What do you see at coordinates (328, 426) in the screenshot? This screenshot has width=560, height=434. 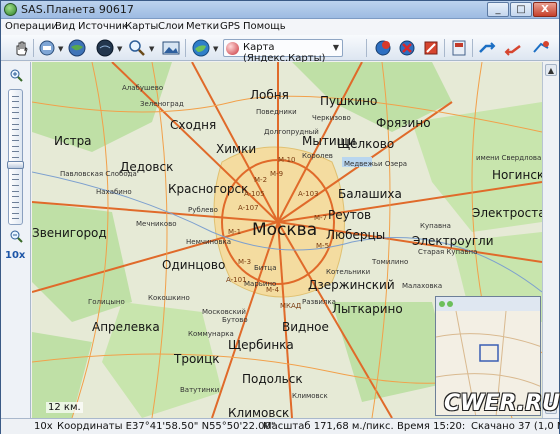 I see `status-scale: Масштаб 171,68 м./пикс.` at bounding box center [328, 426].